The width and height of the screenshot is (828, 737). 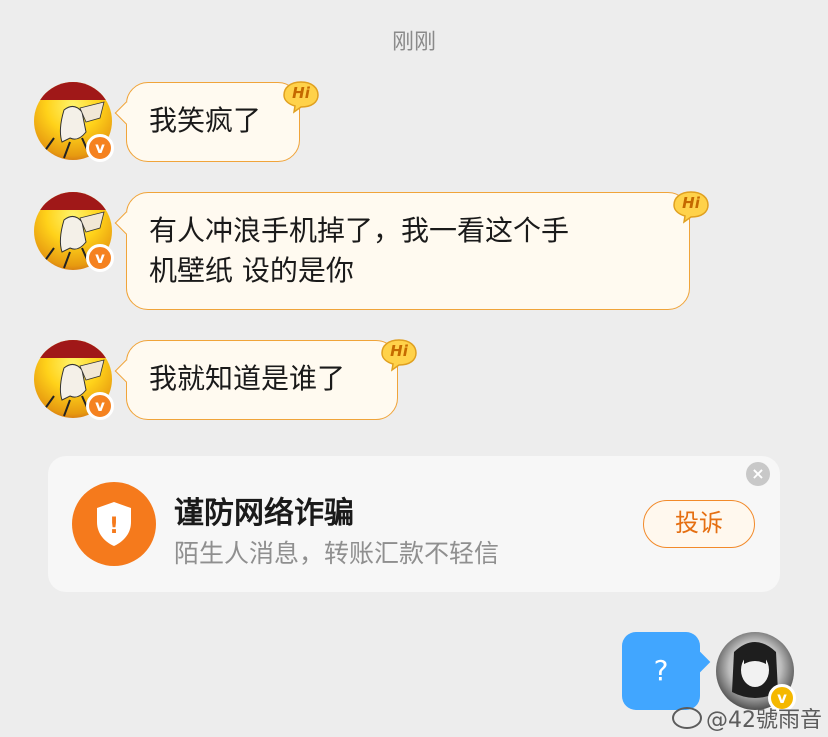 I want to click on fraud-warning-title: 谨防网络诈骗, so click(x=264, y=513).